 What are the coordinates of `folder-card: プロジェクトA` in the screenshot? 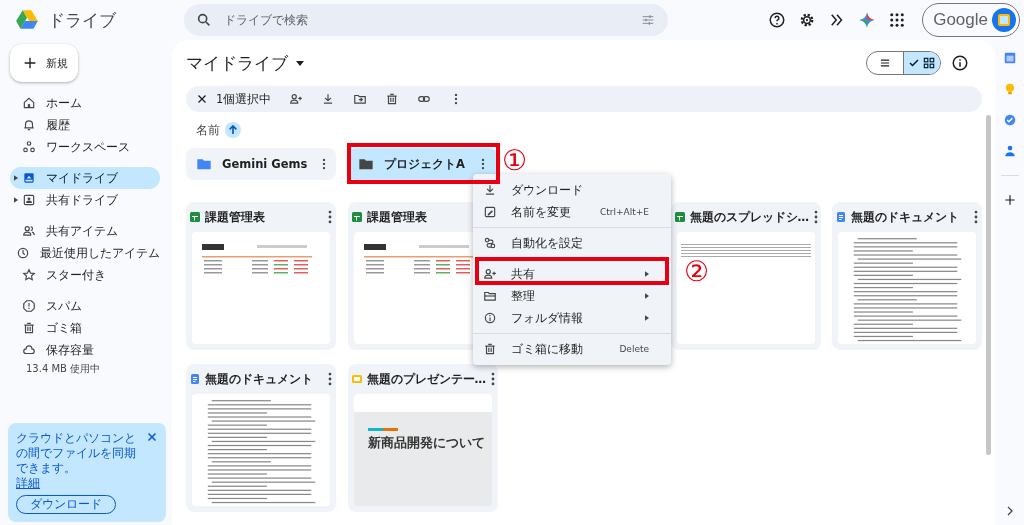 It's located at (423, 164).